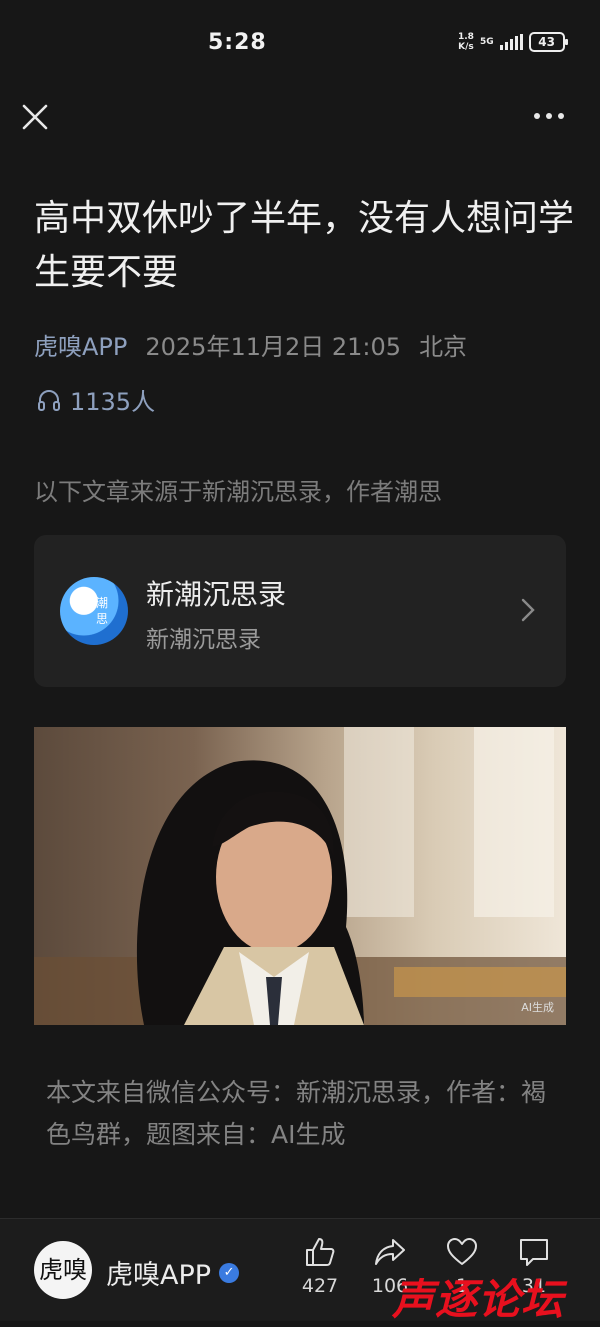 The height and width of the screenshot is (1327, 600). I want to click on network-type: 5G, so click(486, 42).